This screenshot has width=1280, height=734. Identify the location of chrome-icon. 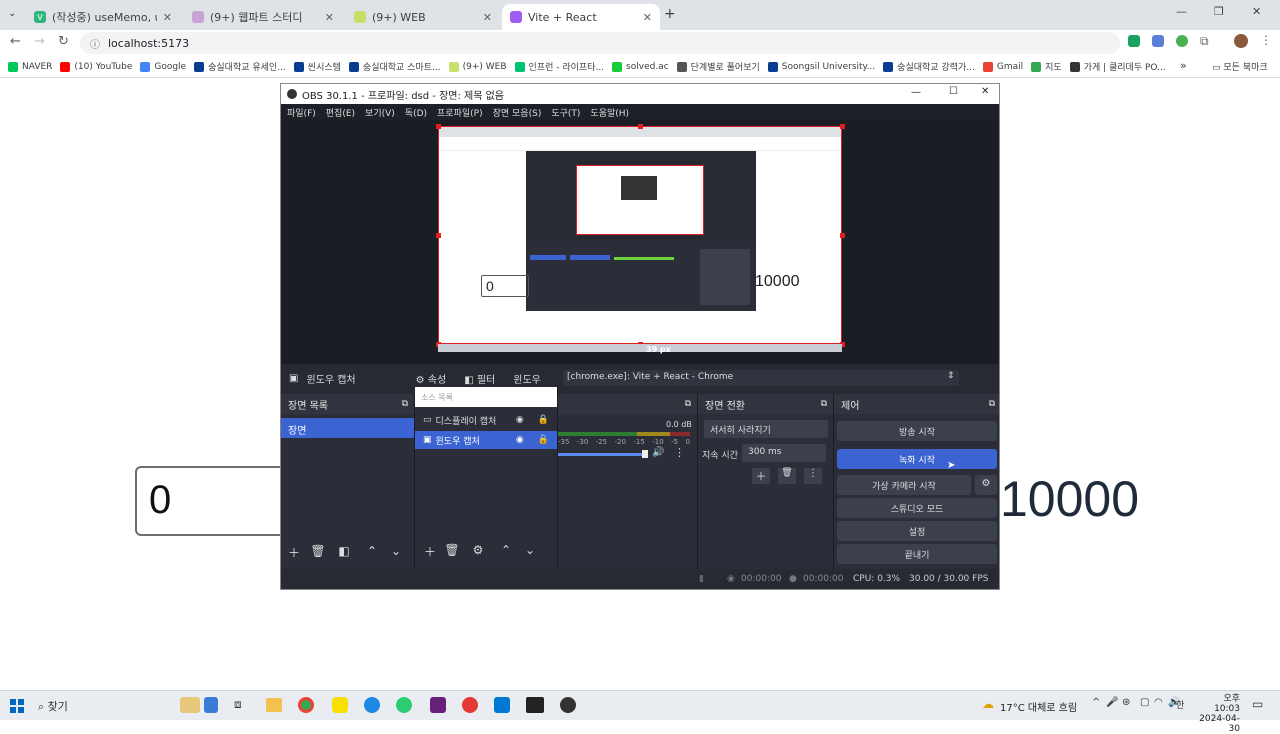
(306, 705).